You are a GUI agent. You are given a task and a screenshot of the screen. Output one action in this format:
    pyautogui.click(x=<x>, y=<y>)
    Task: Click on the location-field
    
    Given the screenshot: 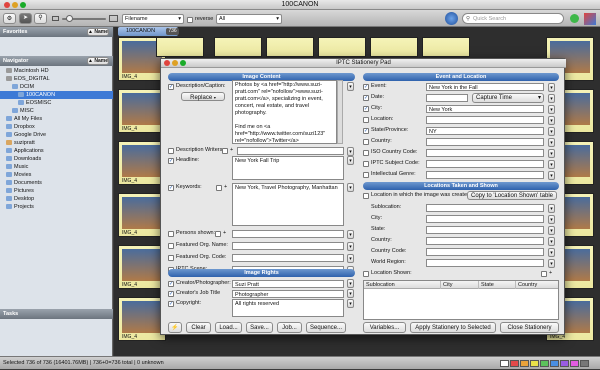 What is the action you would take?
    pyautogui.click(x=485, y=120)
    